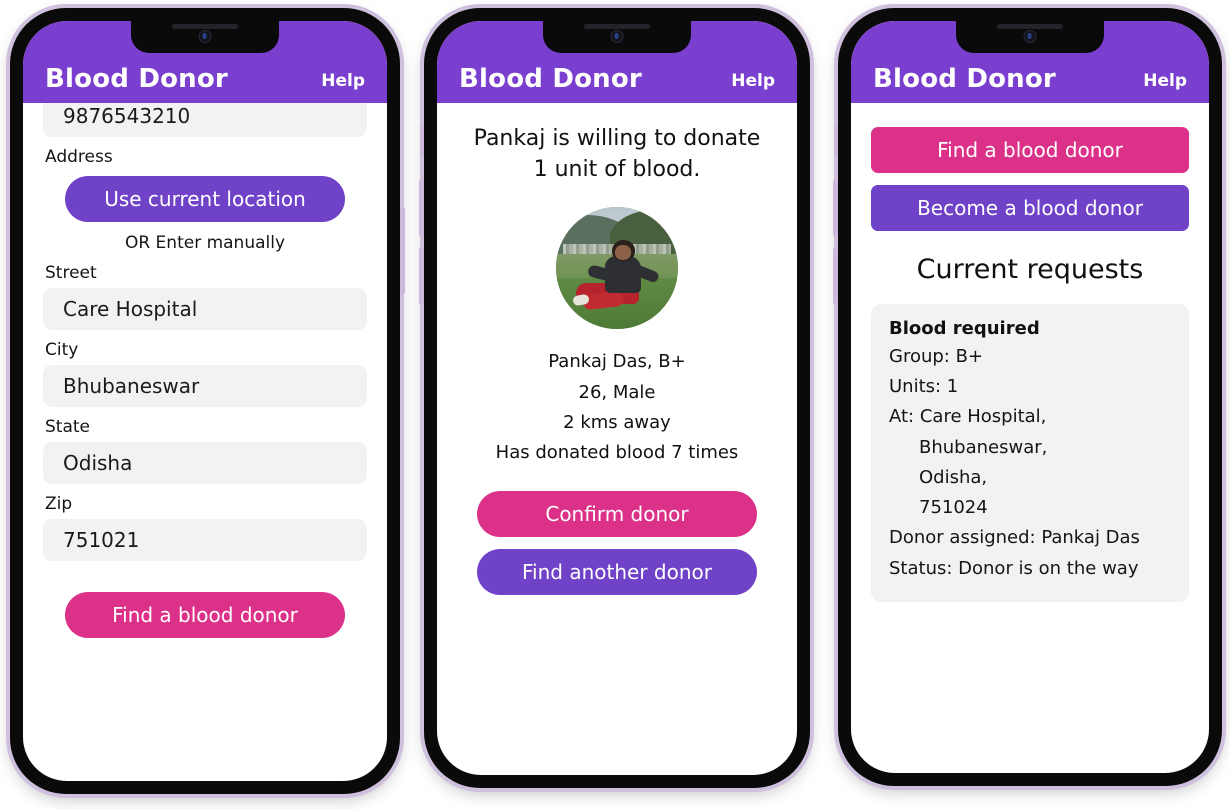  What do you see at coordinates (617, 392) in the screenshot?
I see `donor-age-gender: 26, Male` at bounding box center [617, 392].